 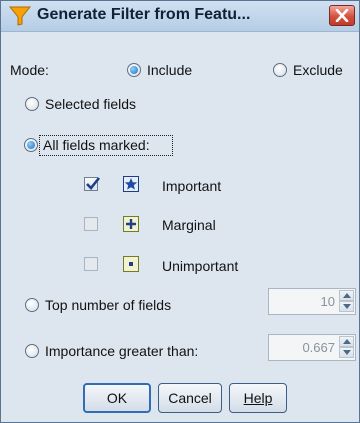 I want to click on importance-greater-radio, so click(x=32, y=351).